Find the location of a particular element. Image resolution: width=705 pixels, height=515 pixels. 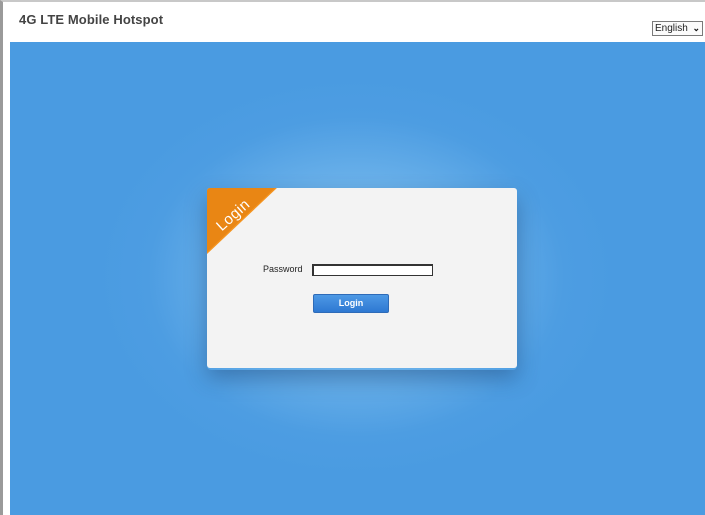

app-title: 4G LTE Mobile Hotspot is located at coordinates (91, 19).